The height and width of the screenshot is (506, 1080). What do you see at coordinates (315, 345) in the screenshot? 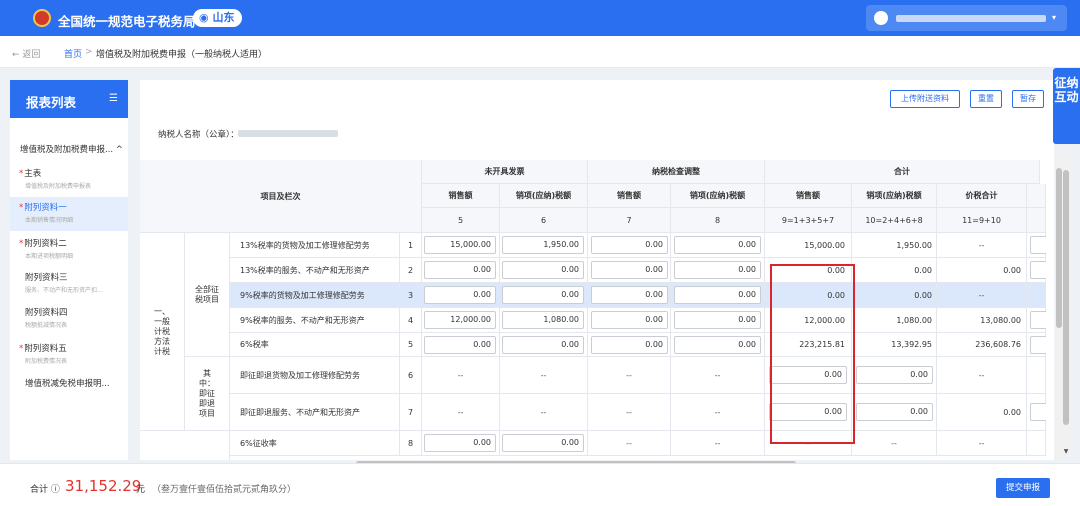
I see `row-label: 6%税率` at bounding box center [315, 345].